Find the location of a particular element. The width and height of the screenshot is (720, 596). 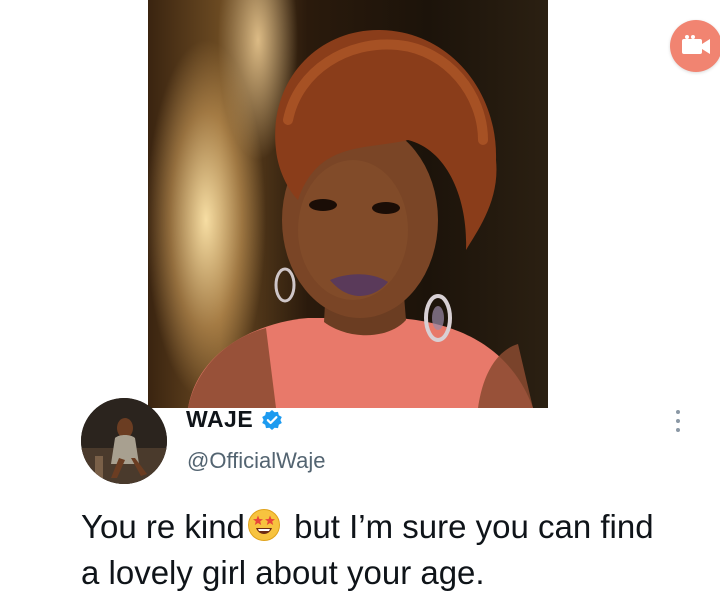

avatar-image is located at coordinates (124, 441).